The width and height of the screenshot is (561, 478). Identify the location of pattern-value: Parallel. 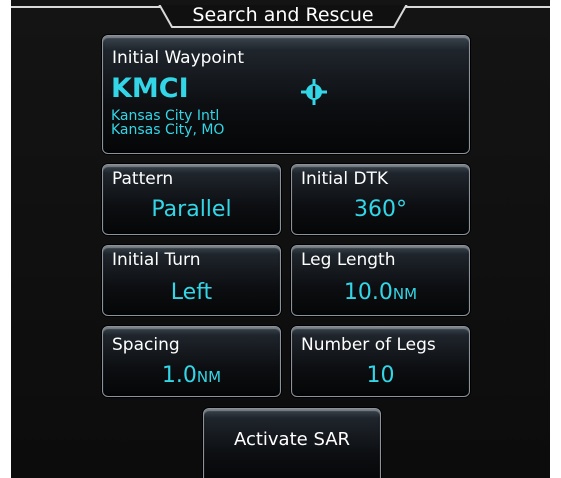
(191, 209).